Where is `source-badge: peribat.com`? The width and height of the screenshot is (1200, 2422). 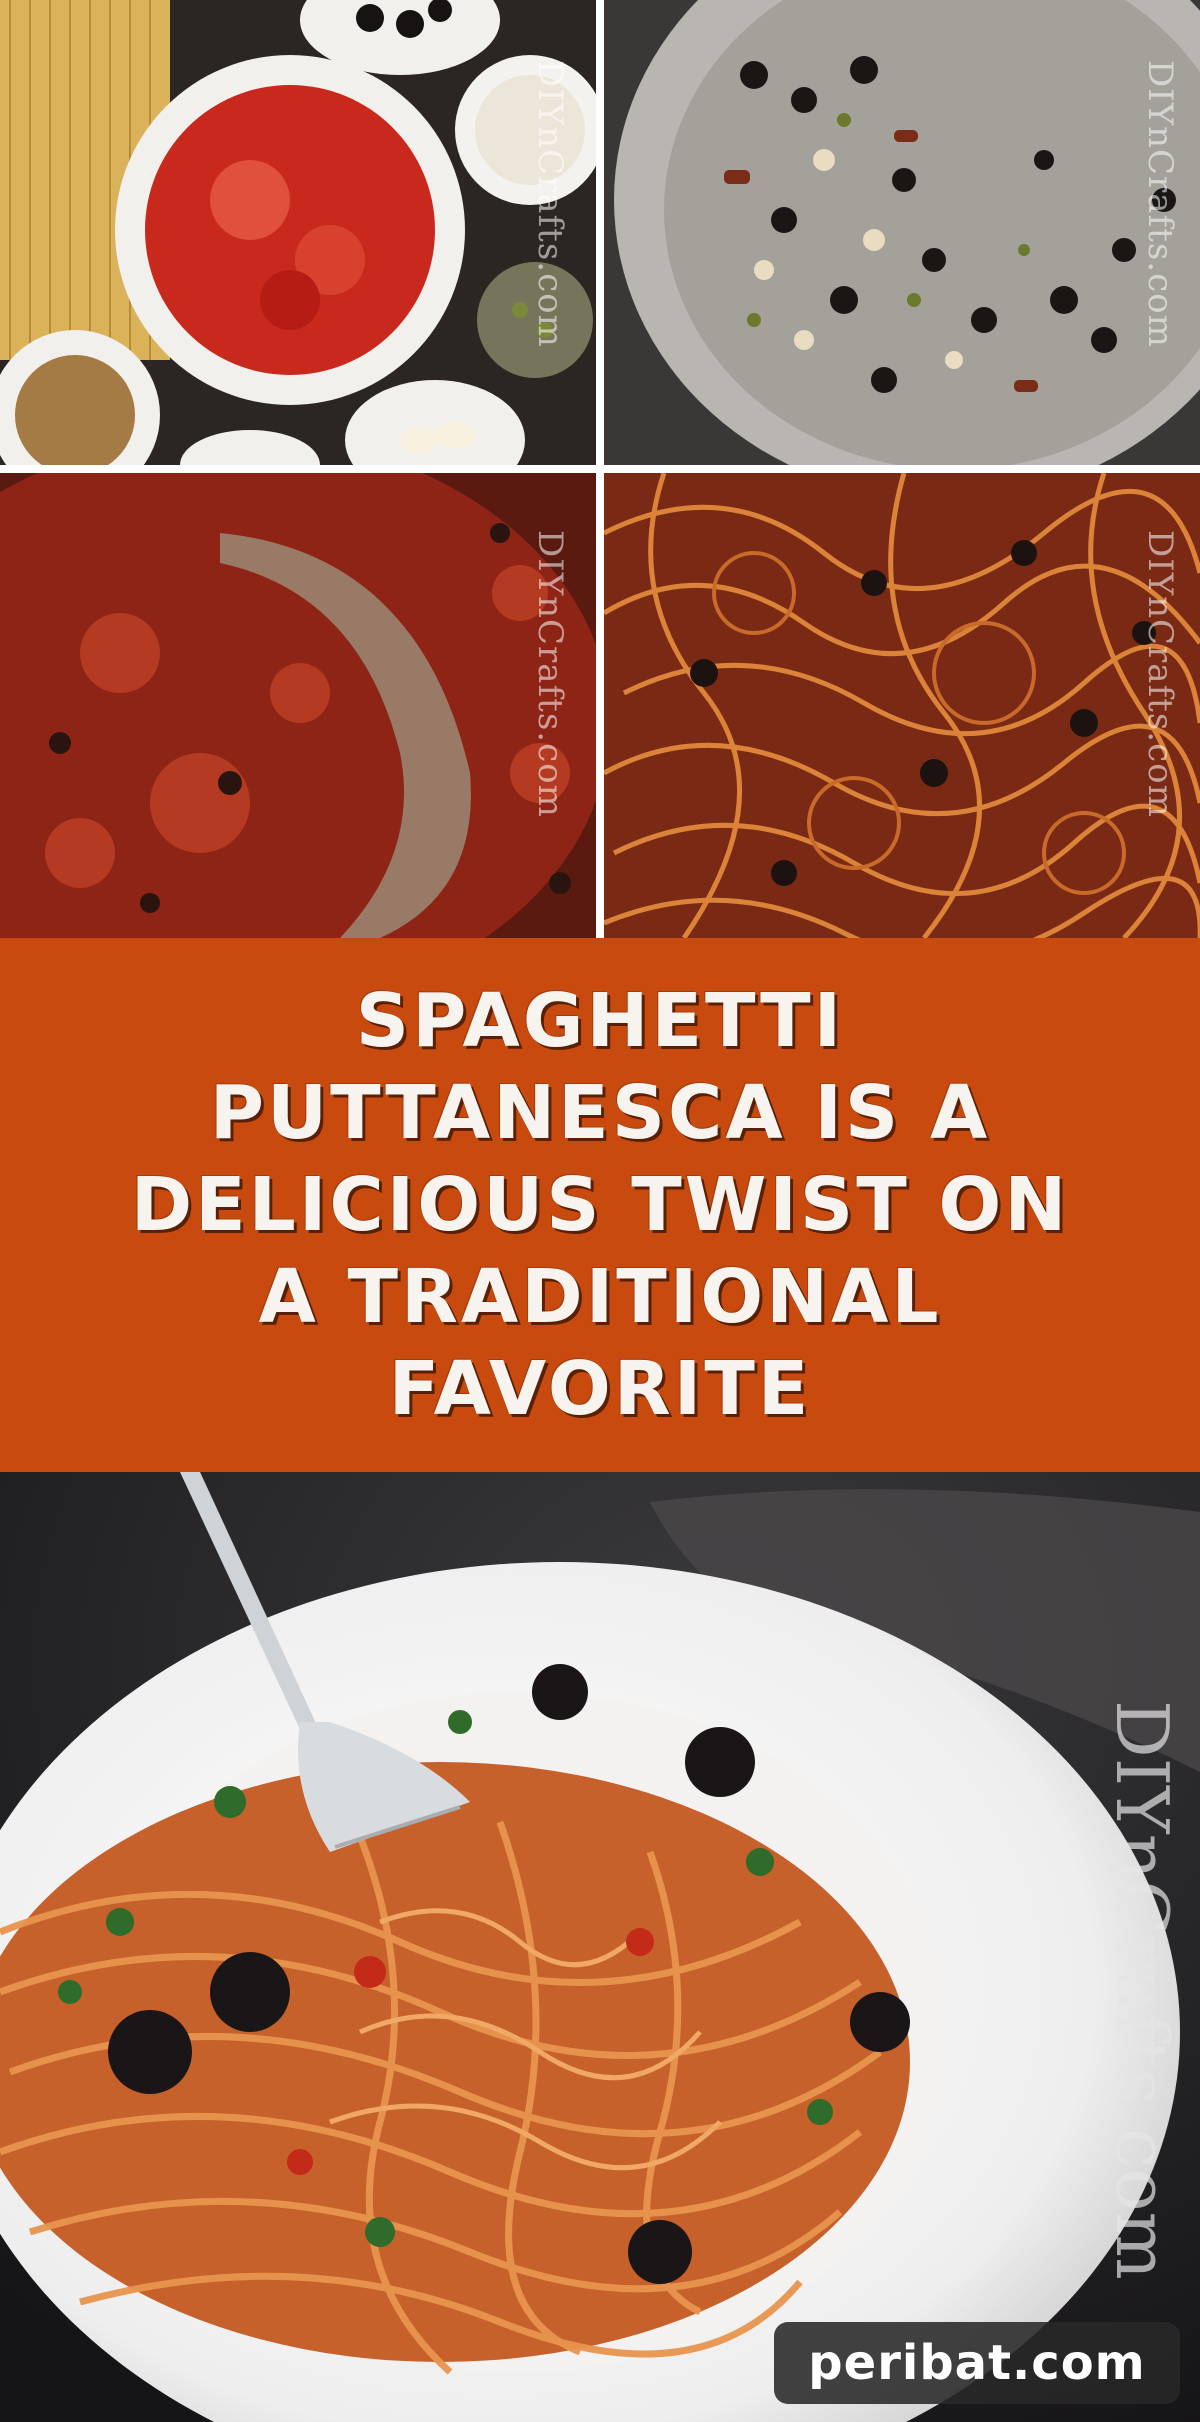 source-badge: peribat.com is located at coordinates (977, 2363).